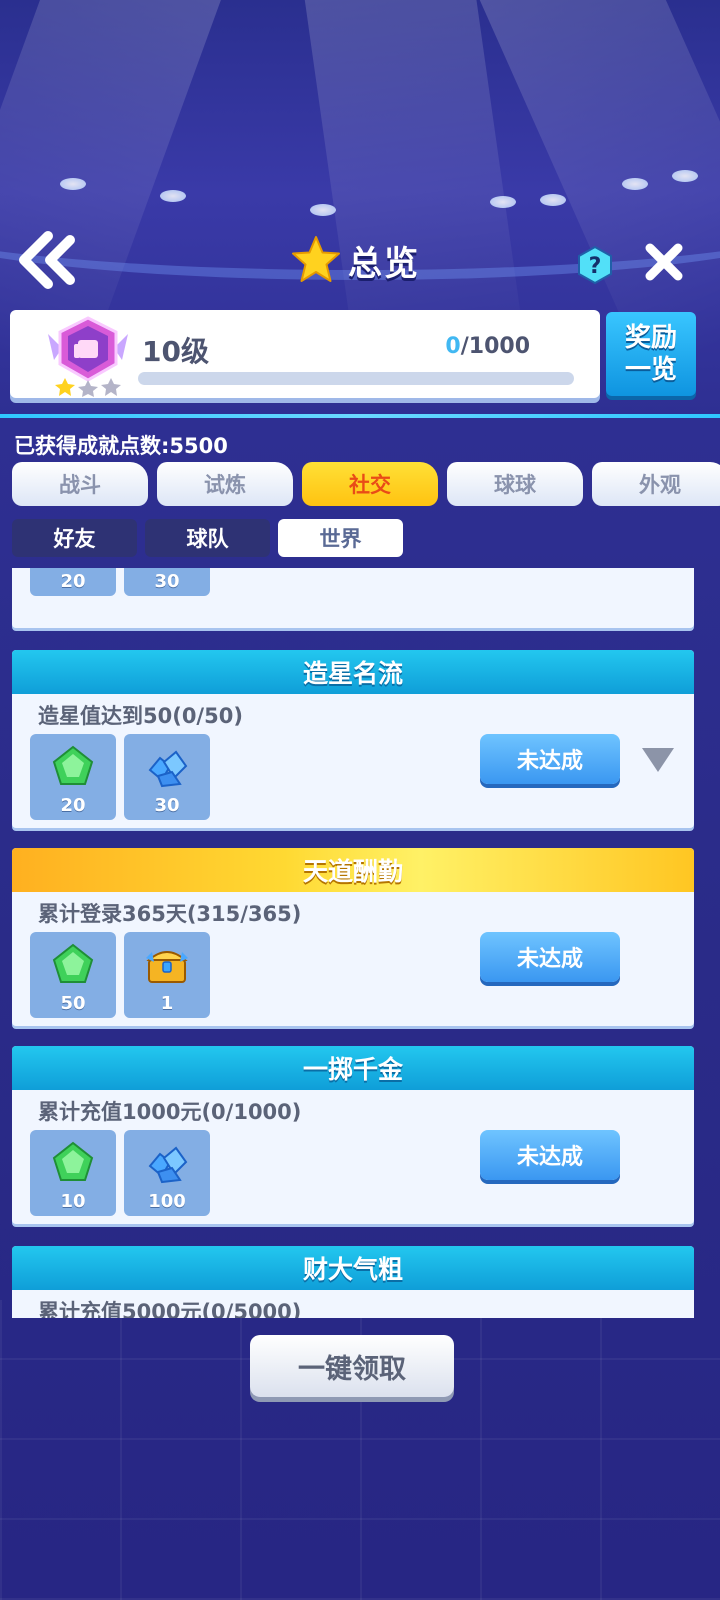 This screenshot has height=1600, width=720. I want to click on close-icon, so click(664, 262).